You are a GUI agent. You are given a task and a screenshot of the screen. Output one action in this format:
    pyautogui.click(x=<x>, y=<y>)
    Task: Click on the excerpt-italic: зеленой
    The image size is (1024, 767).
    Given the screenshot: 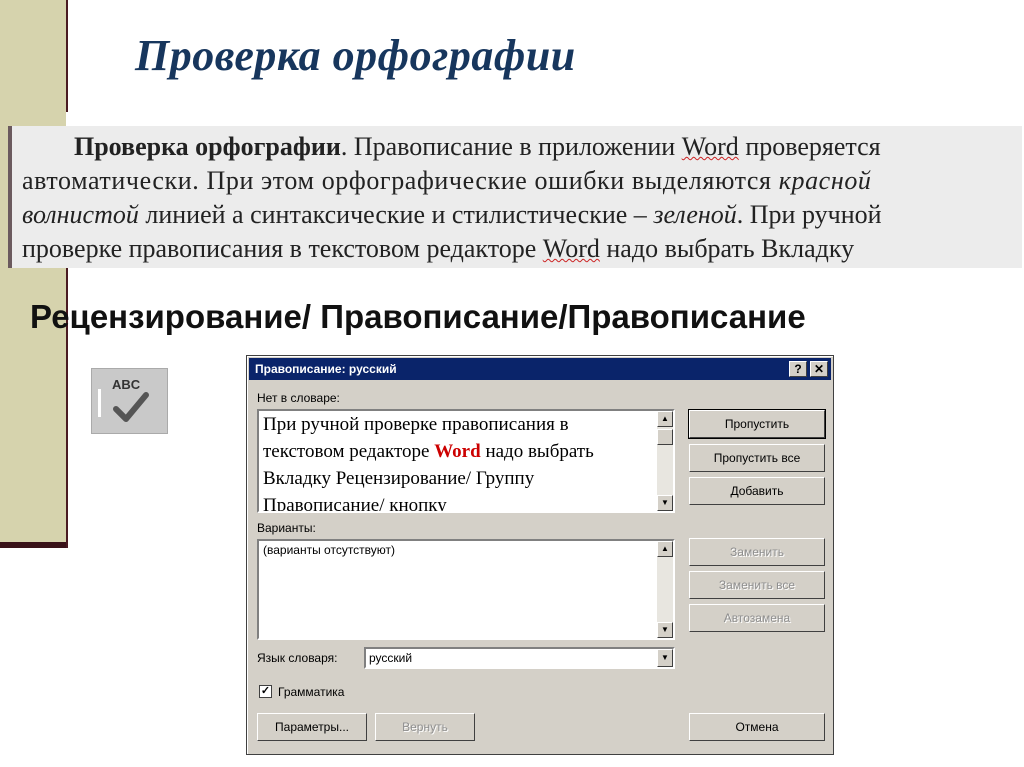 What is the action you would take?
    pyautogui.click(x=695, y=214)
    